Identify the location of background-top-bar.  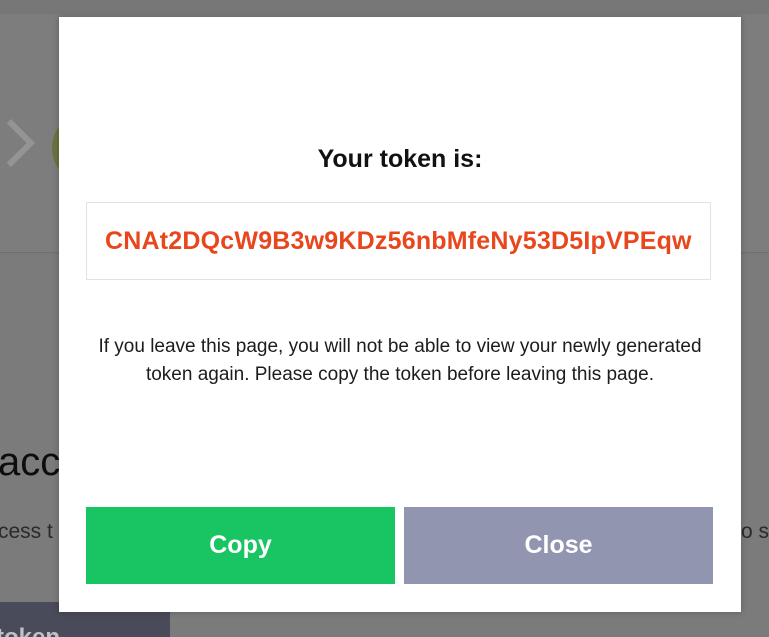
(384, 7).